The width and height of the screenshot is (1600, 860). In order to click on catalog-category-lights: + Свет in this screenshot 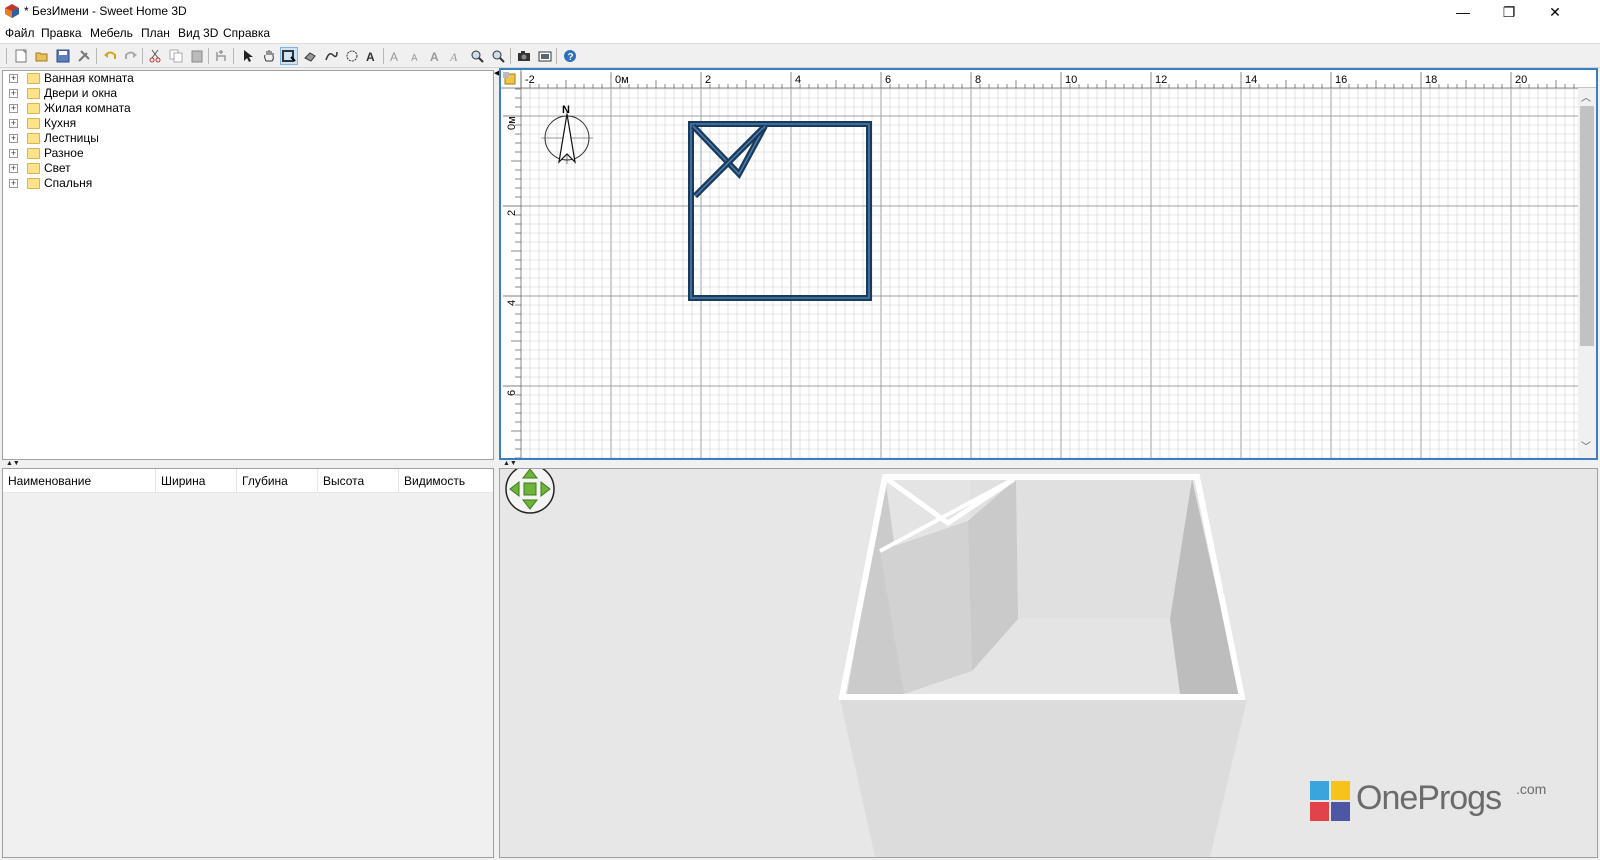, I will do `click(157, 168)`.